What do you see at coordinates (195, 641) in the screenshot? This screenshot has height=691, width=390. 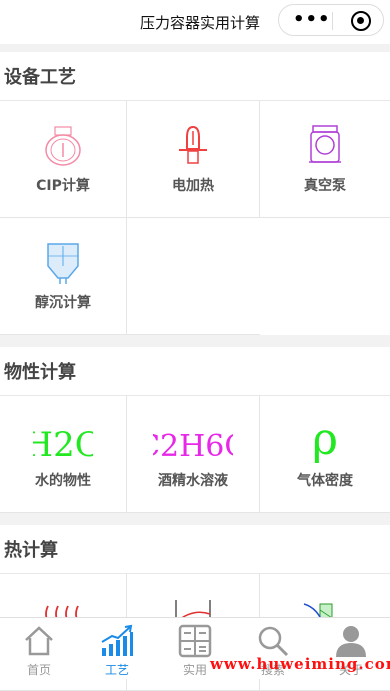 I see `calculator-icon` at bounding box center [195, 641].